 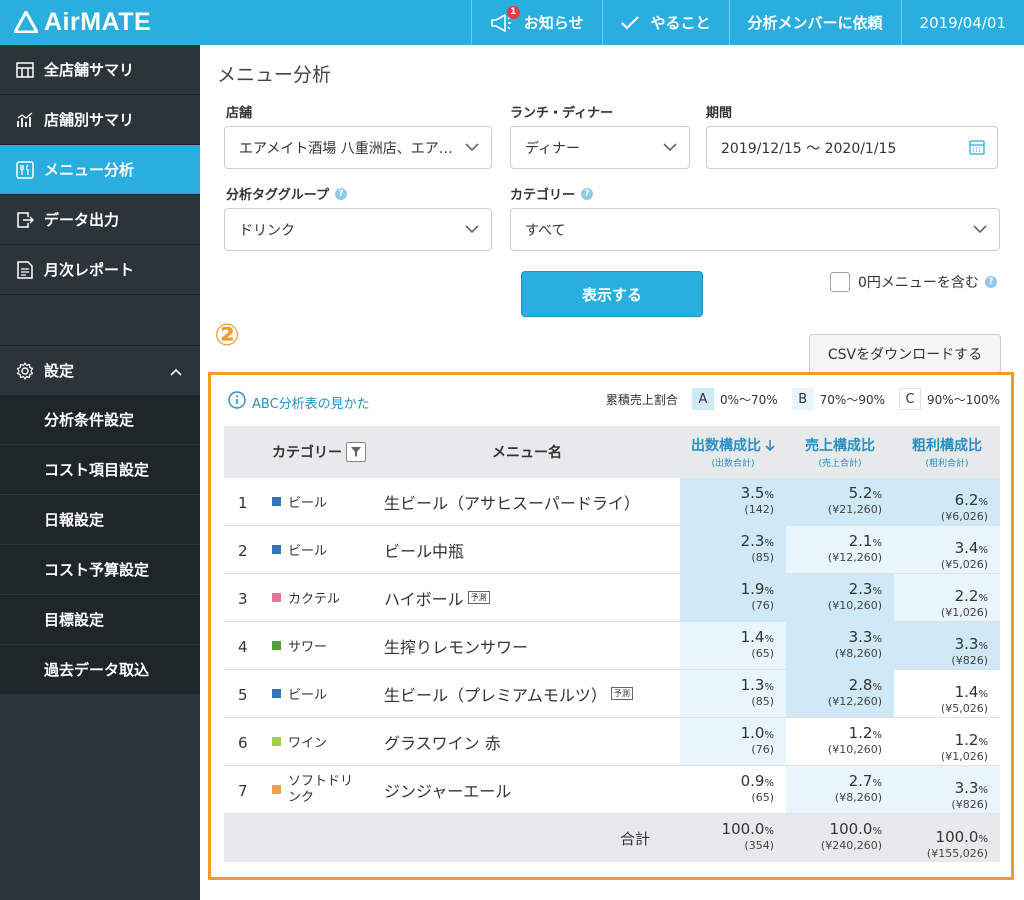 What do you see at coordinates (100, 420) in the screenshot?
I see `sidebar-sub-analysis-conditions: 分析条件設定` at bounding box center [100, 420].